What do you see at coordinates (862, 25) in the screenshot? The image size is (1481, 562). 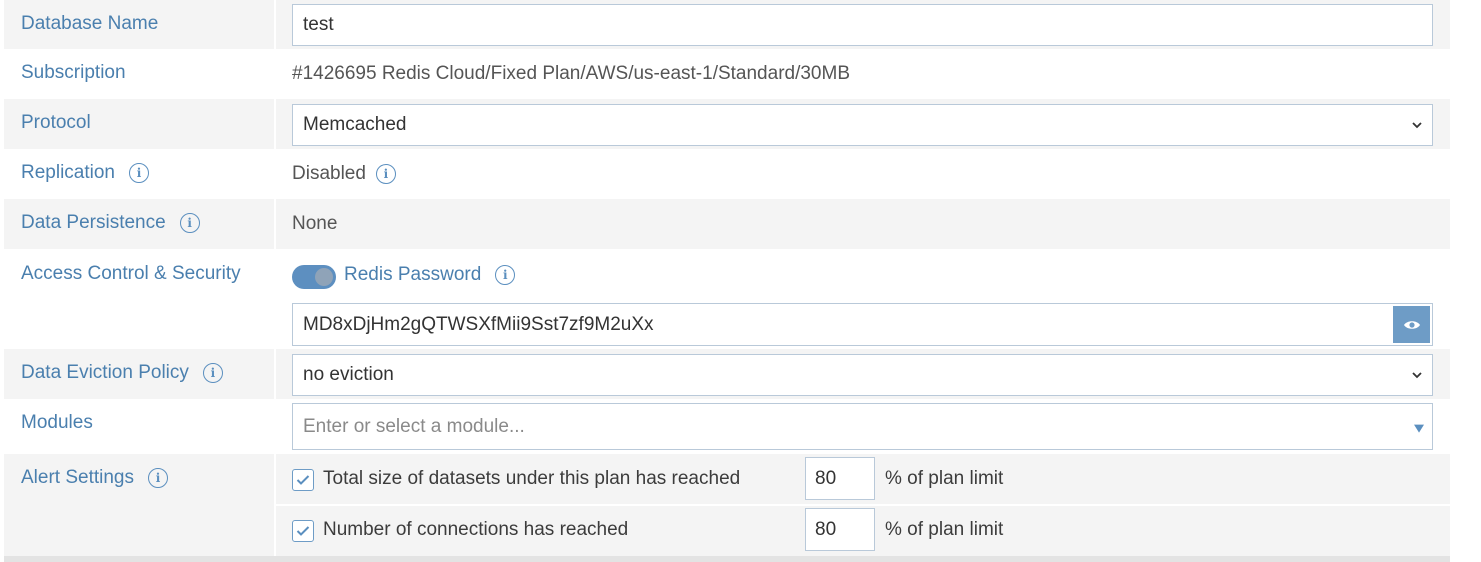 I see `database-name-input: test` at bounding box center [862, 25].